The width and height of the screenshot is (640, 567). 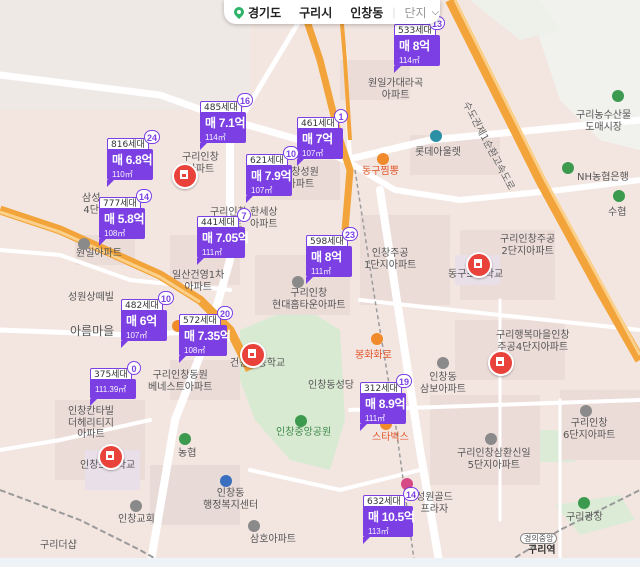 I want to click on label-gyeongui-line: 경의중앙, so click(x=539, y=539).